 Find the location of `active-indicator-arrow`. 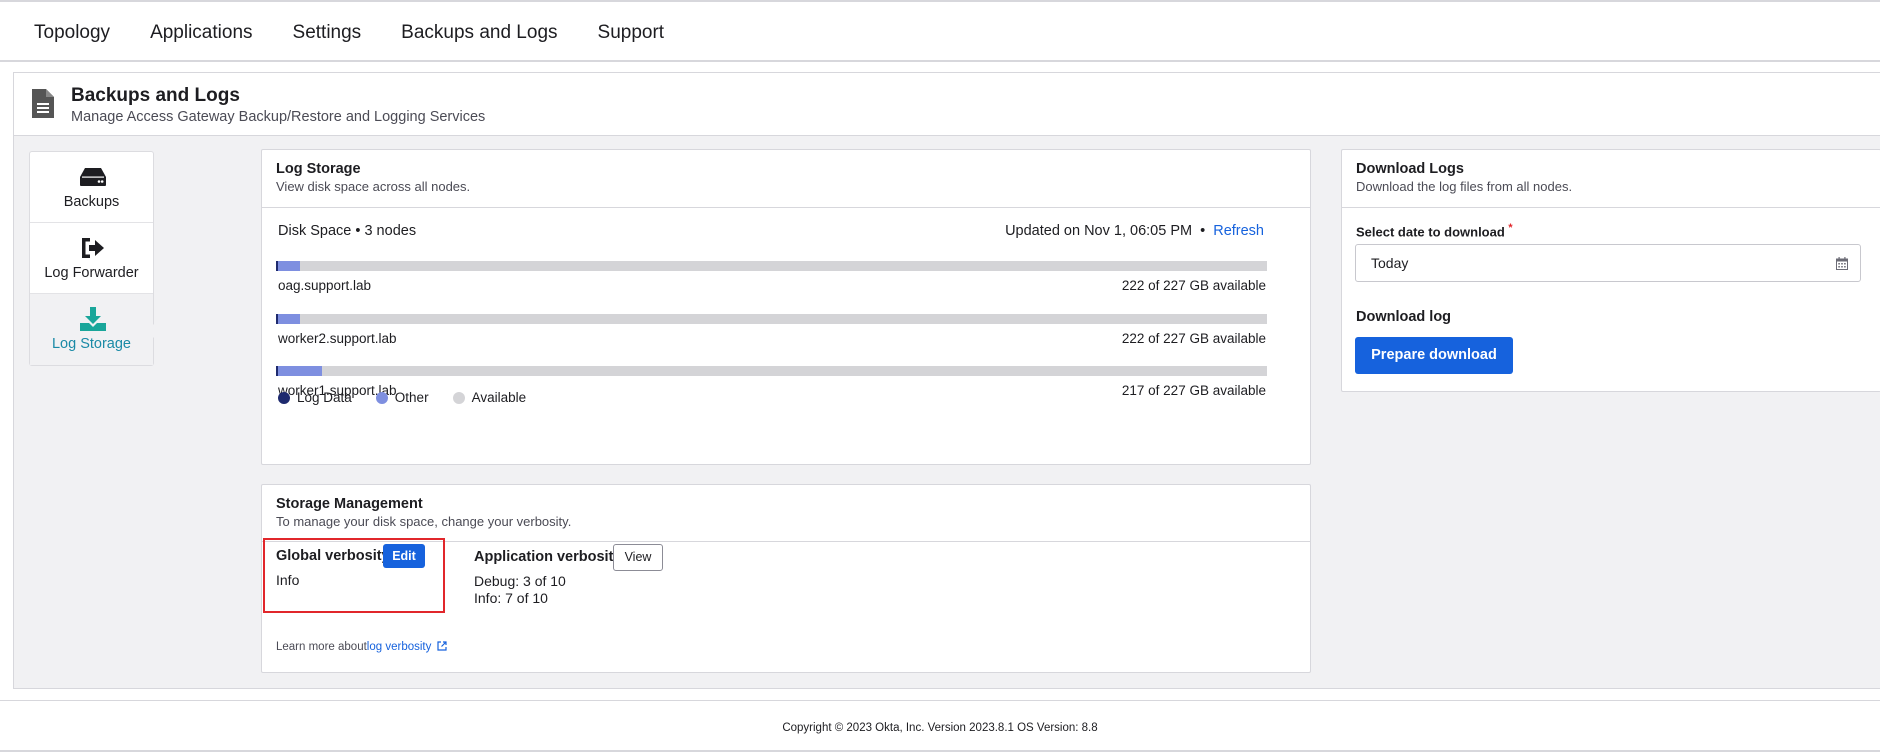

active-indicator-arrow is located at coordinates (156, 331).